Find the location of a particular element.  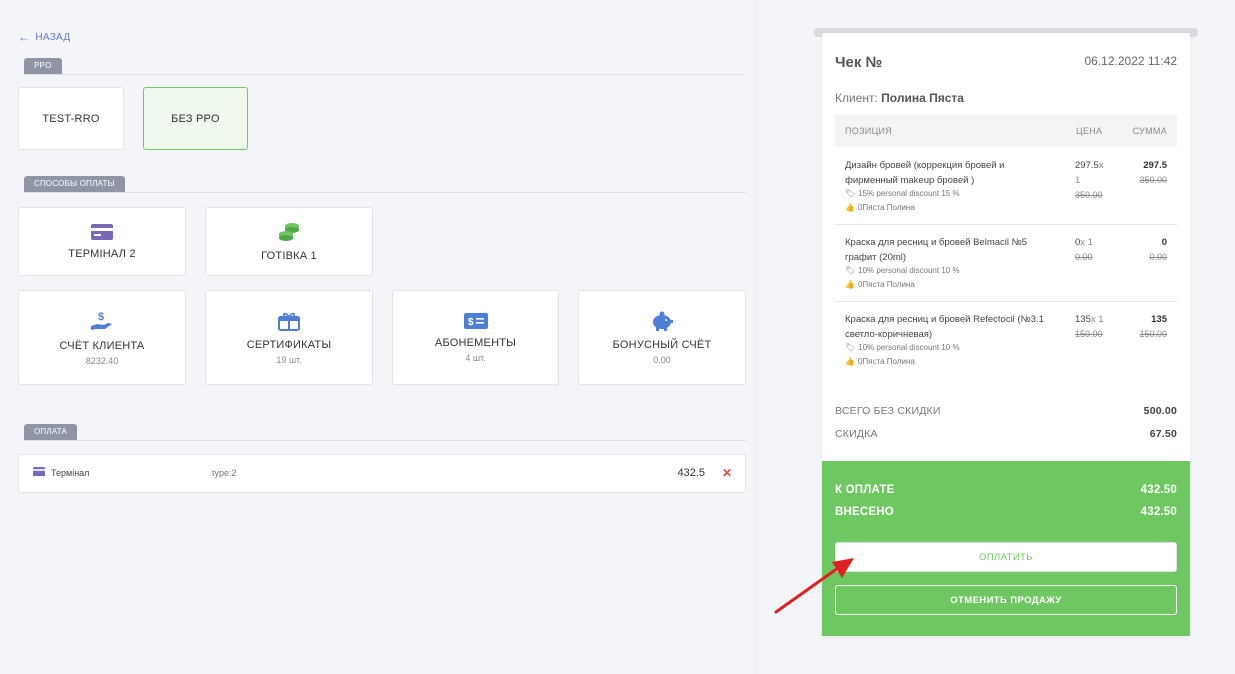

item-discount-text: 15% personal discount 15 % is located at coordinates (909, 193).